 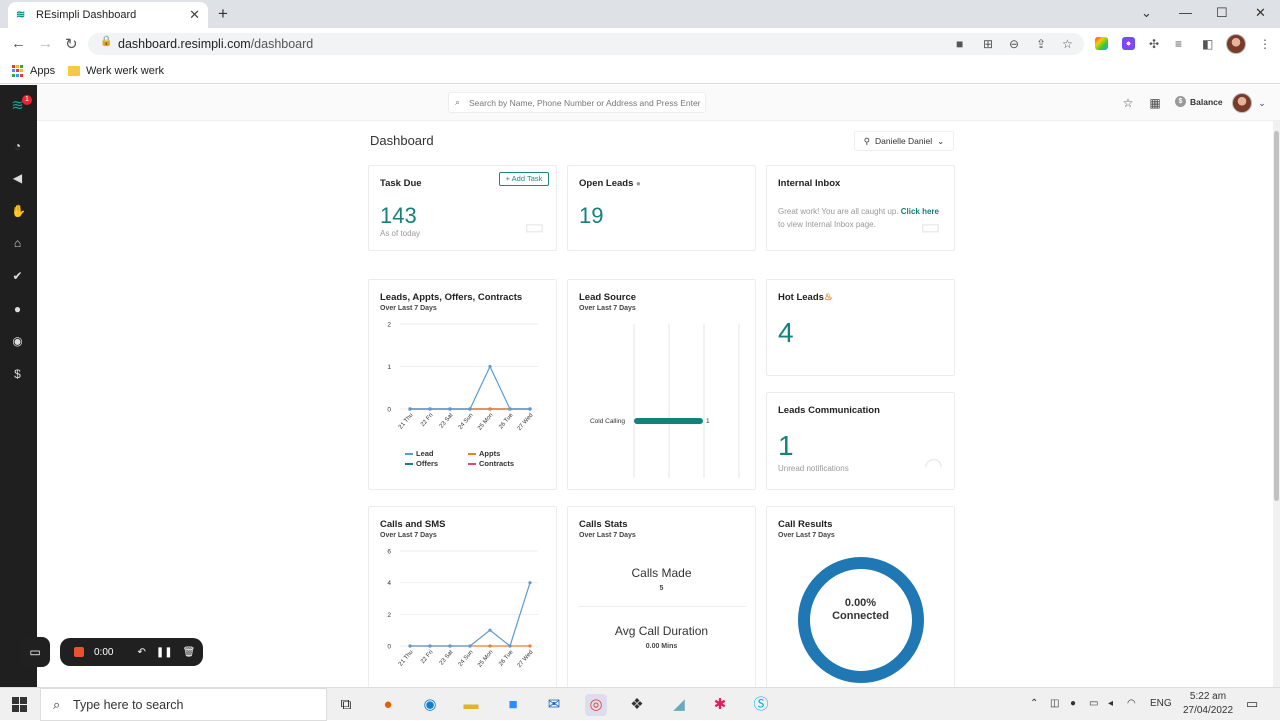 What do you see at coordinates (484, 453) in the screenshot?
I see `legend-appts: Appts` at bounding box center [484, 453].